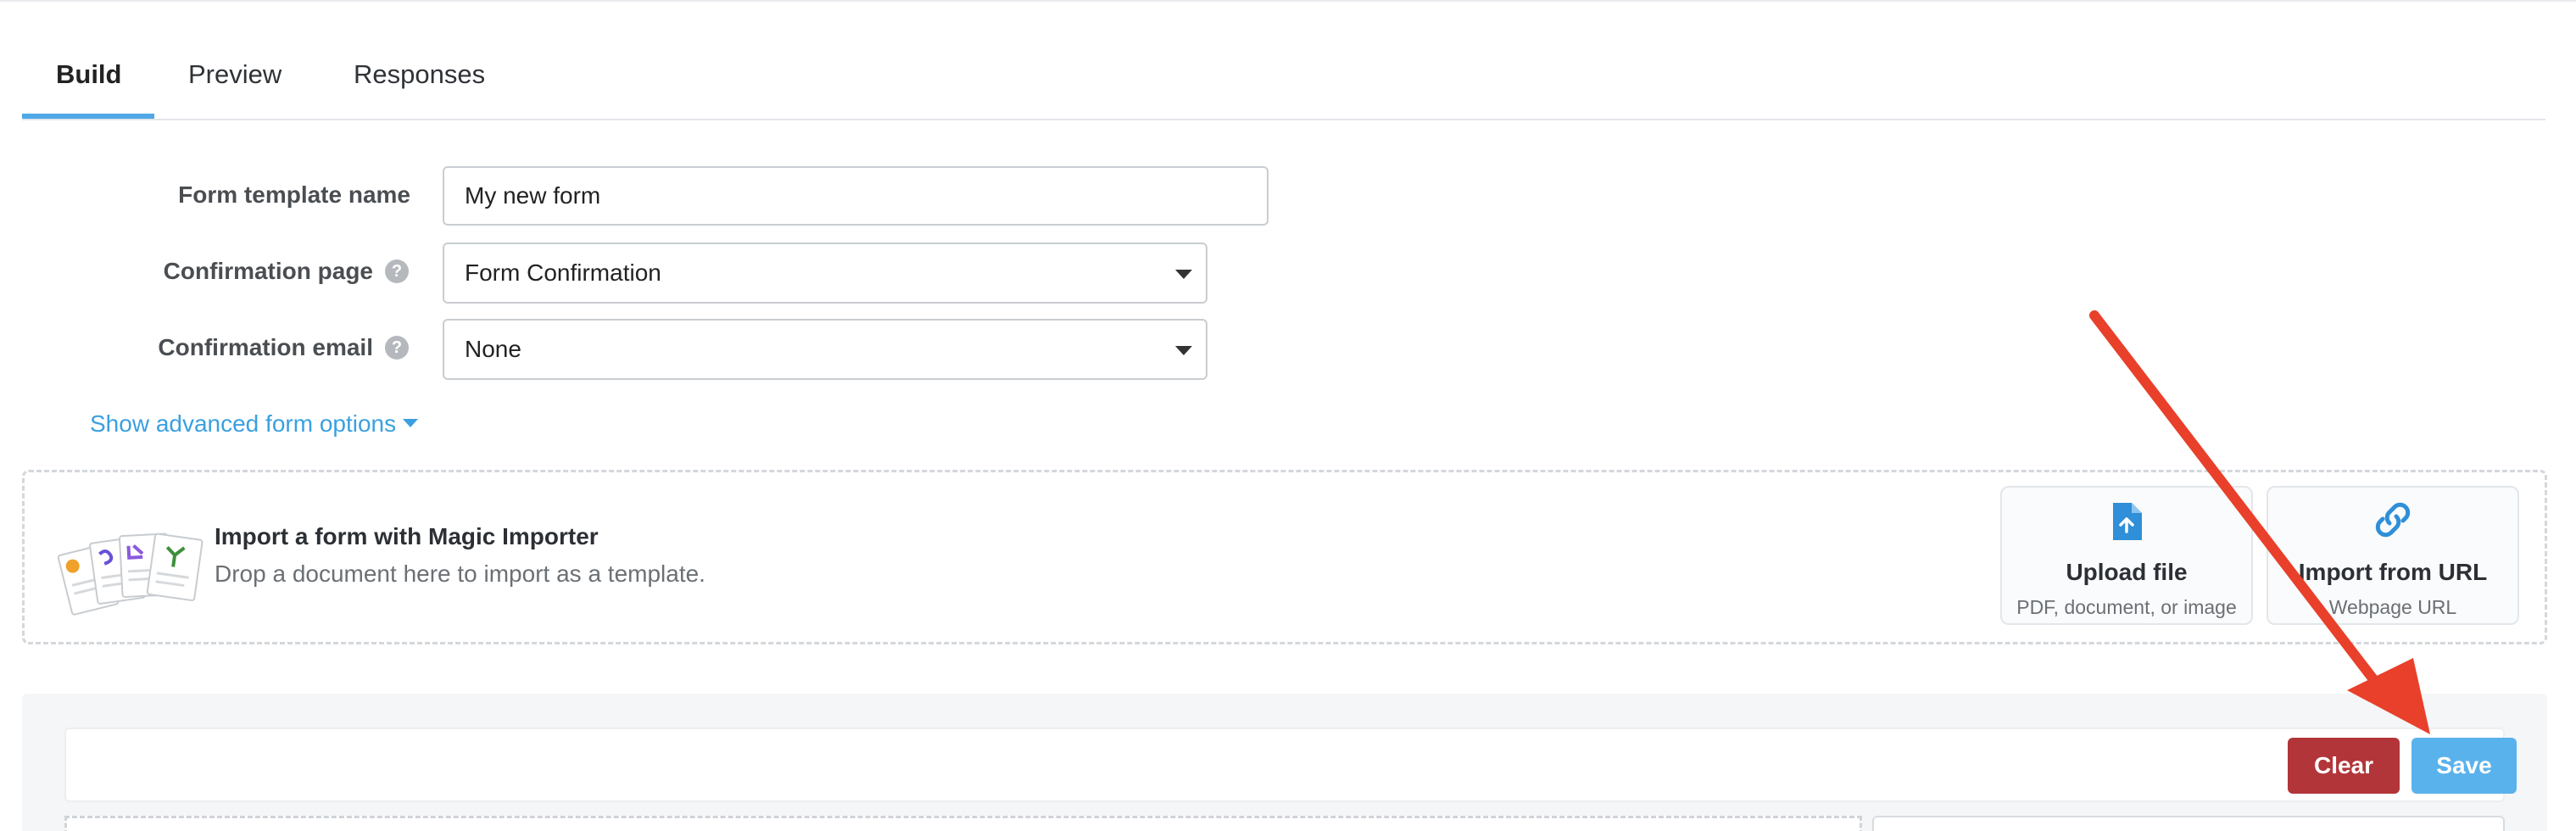 The image size is (2576, 831). Describe the element at coordinates (2392, 522) in the screenshot. I see `link-icon` at that location.